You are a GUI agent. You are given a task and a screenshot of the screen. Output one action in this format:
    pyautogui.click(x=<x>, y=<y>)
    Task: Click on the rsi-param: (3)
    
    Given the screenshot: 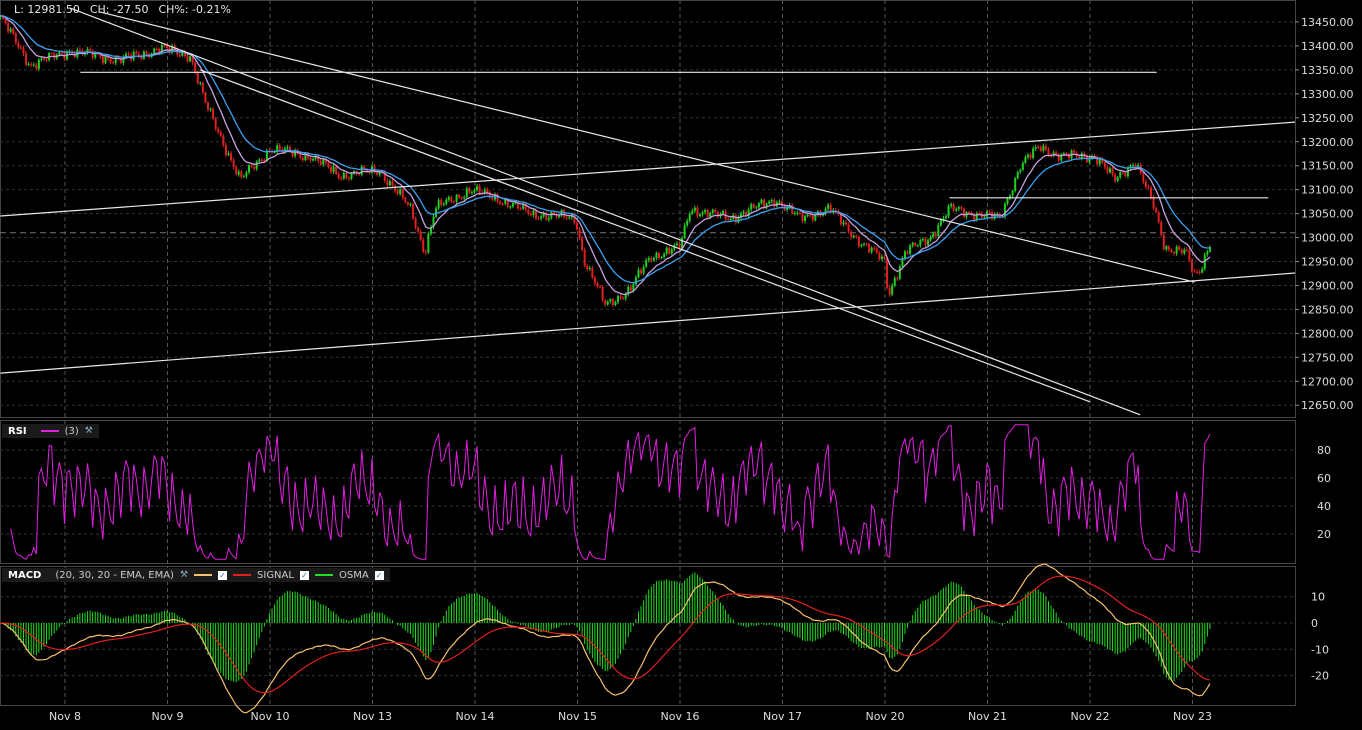 What is the action you would take?
    pyautogui.click(x=71, y=431)
    